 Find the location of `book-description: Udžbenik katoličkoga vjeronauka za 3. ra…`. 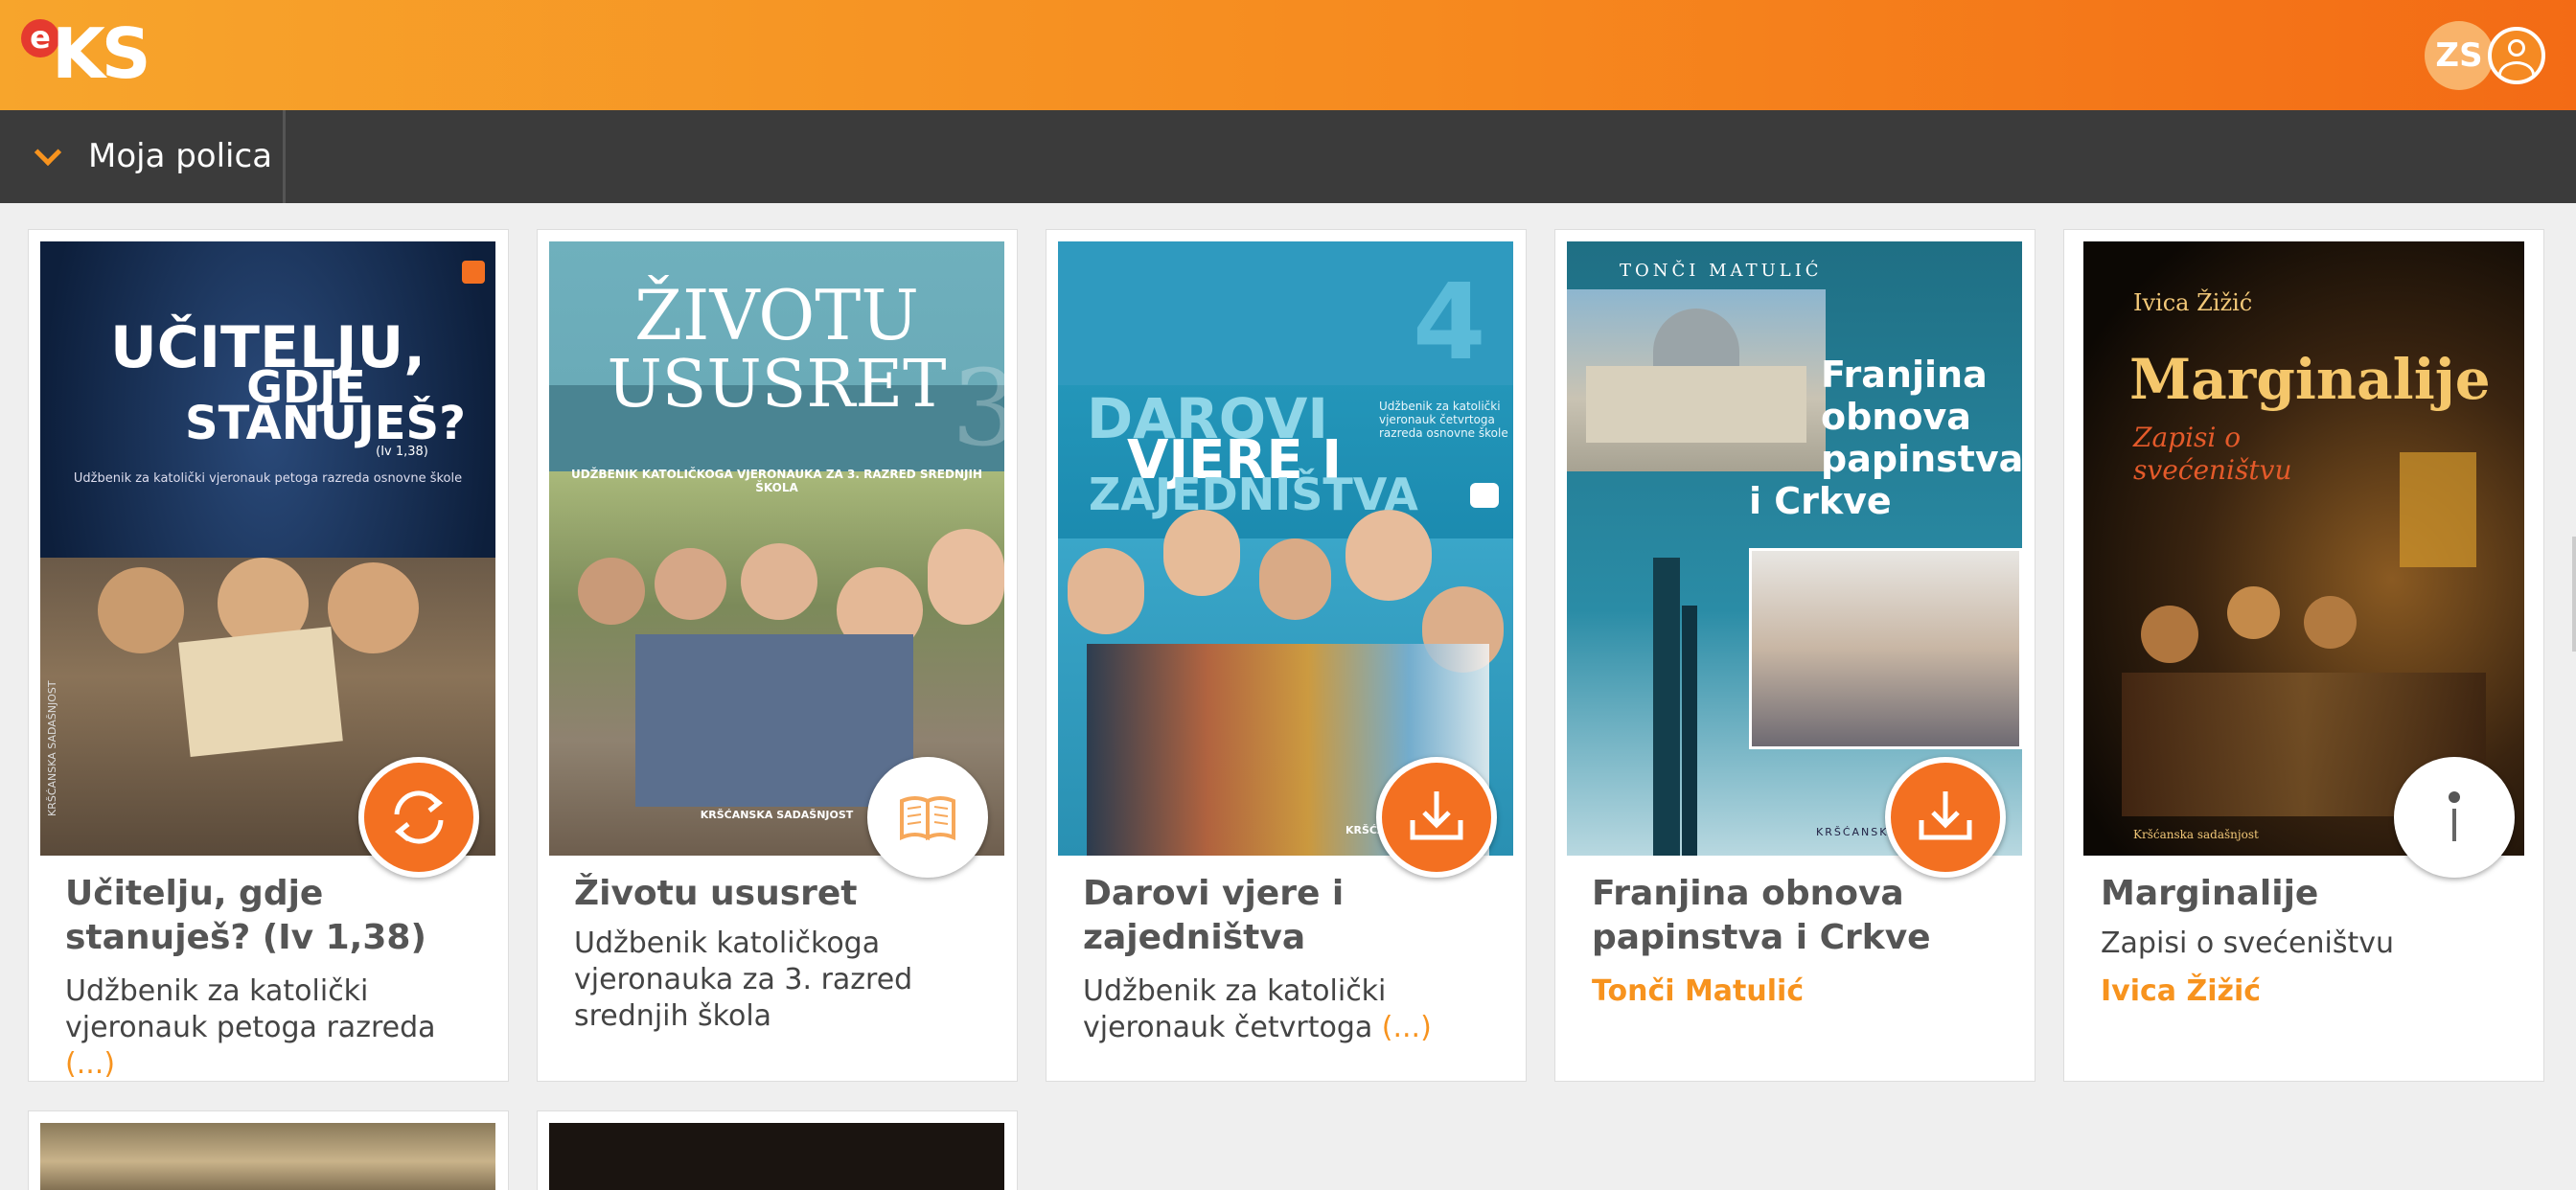

book-description: Udžbenik katoličkoga vjeronauka za 3. ra… is located at coordinates (743, 980).